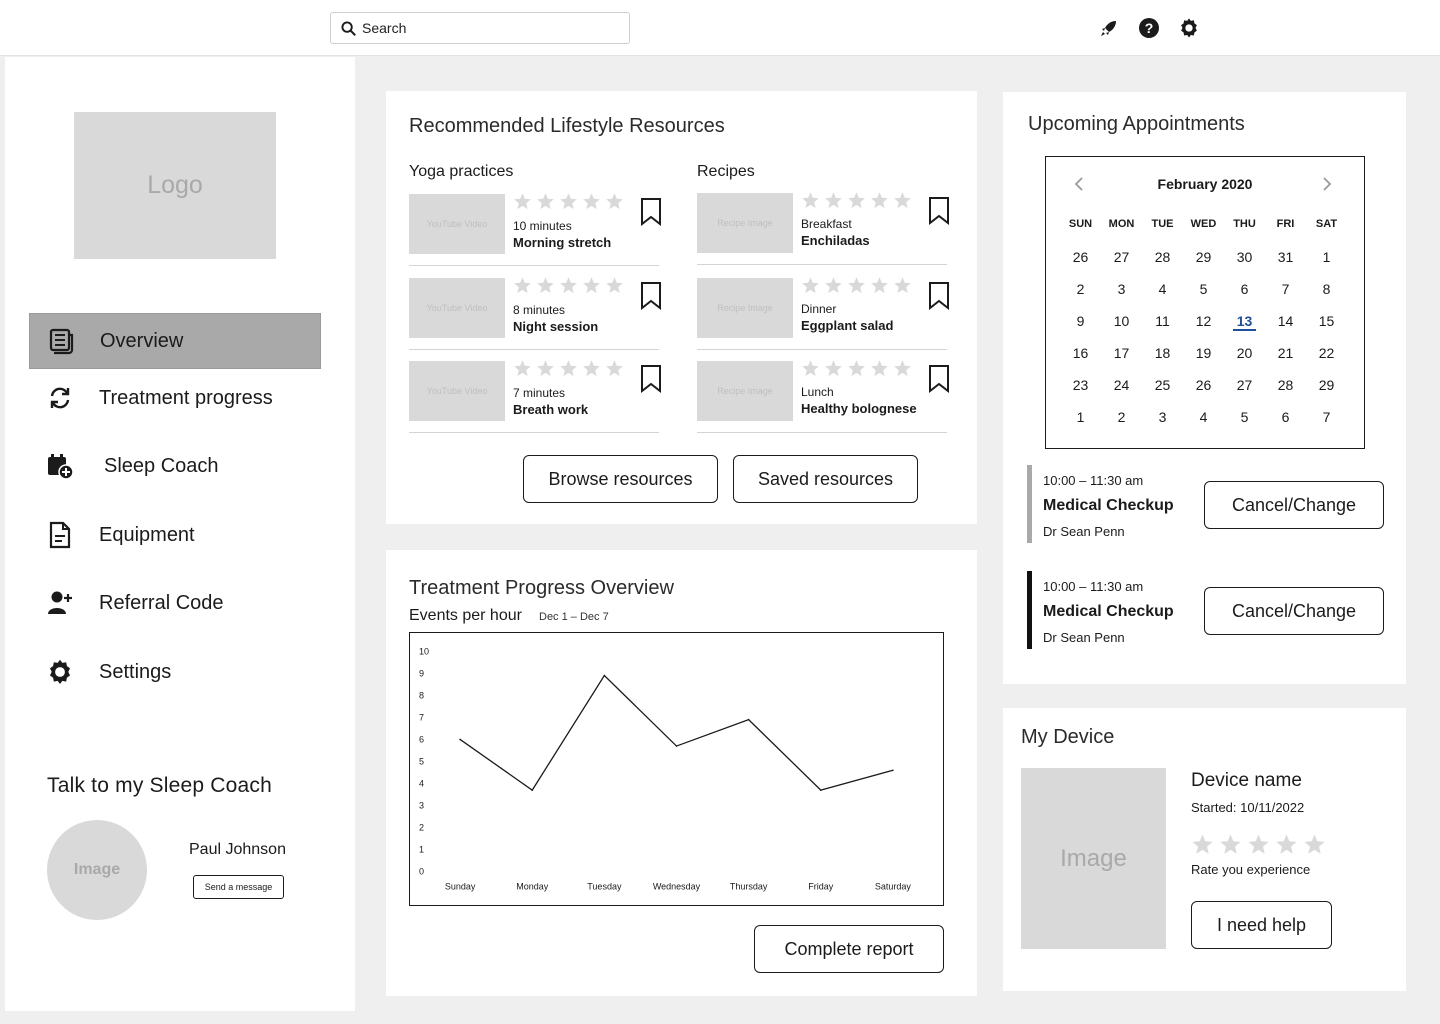  What do you see at coordinates (1203, 359) in the screenshot?
I see `calendar-day: 19` at bounding box center [1203, 359].